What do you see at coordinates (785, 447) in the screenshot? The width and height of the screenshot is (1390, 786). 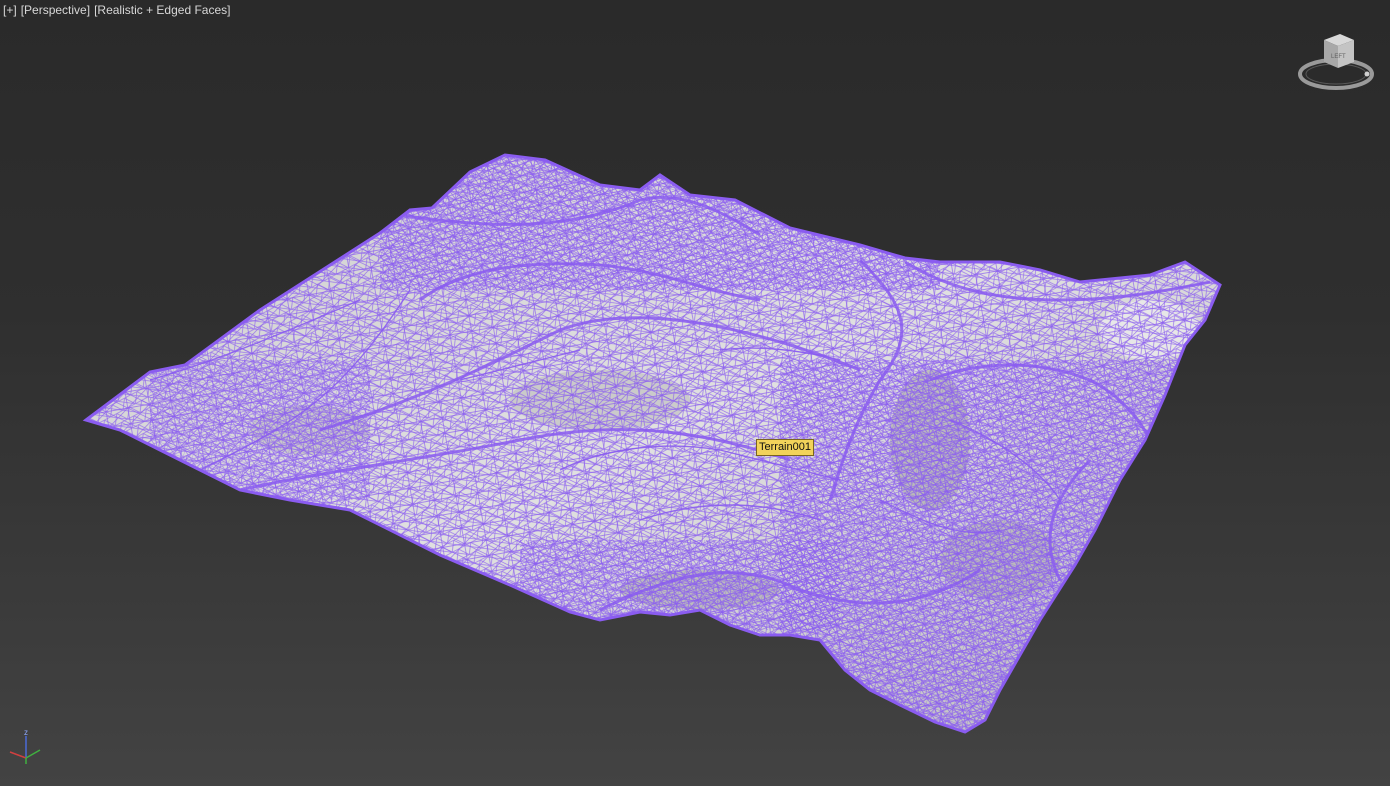 I see `object-label-terrain: Terrain001` at bounding box center [785, 447].